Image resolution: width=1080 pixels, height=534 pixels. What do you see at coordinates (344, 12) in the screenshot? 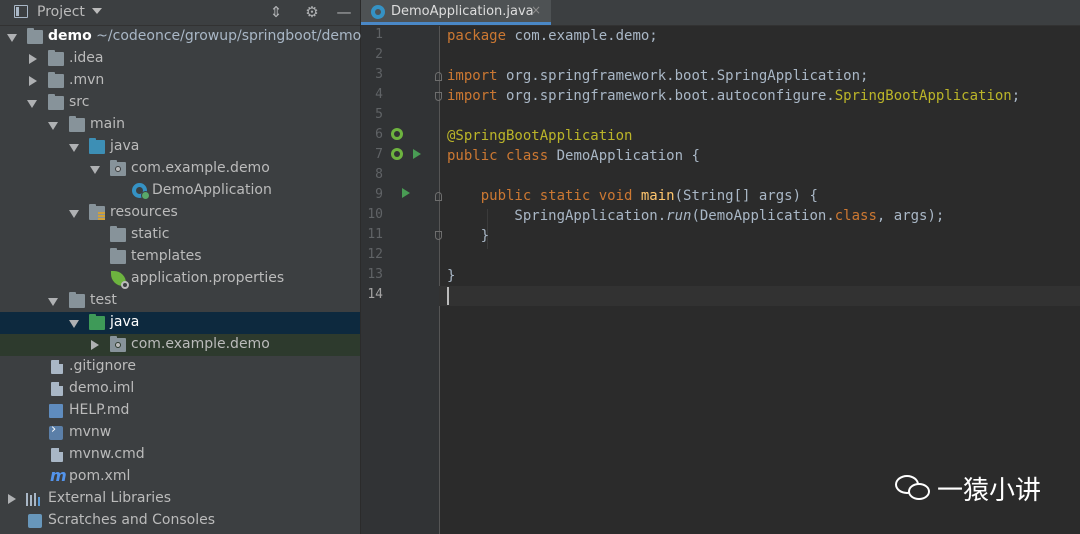
I see `minimize-icon: —` at bounding box center [344, 12].